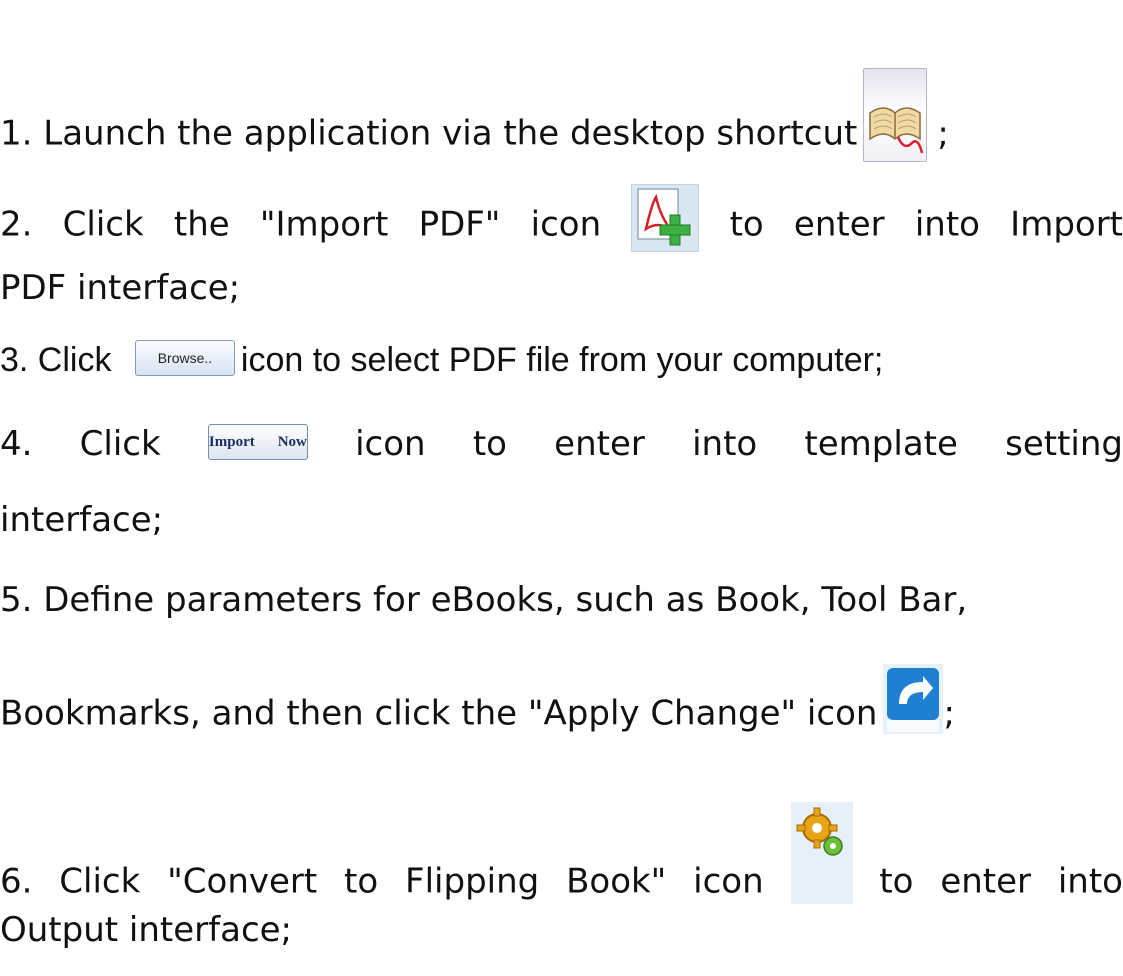 The width and height of the screenshot is (1123, 976). What do you see at coordinates (943, 133) in the screenshot?
I see `step-1-end: ;` at bounding box center [943, 133].